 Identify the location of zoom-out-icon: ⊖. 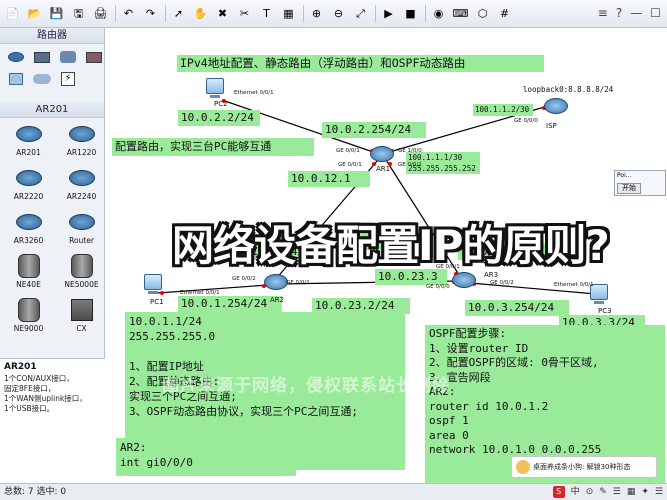
(338, 13).